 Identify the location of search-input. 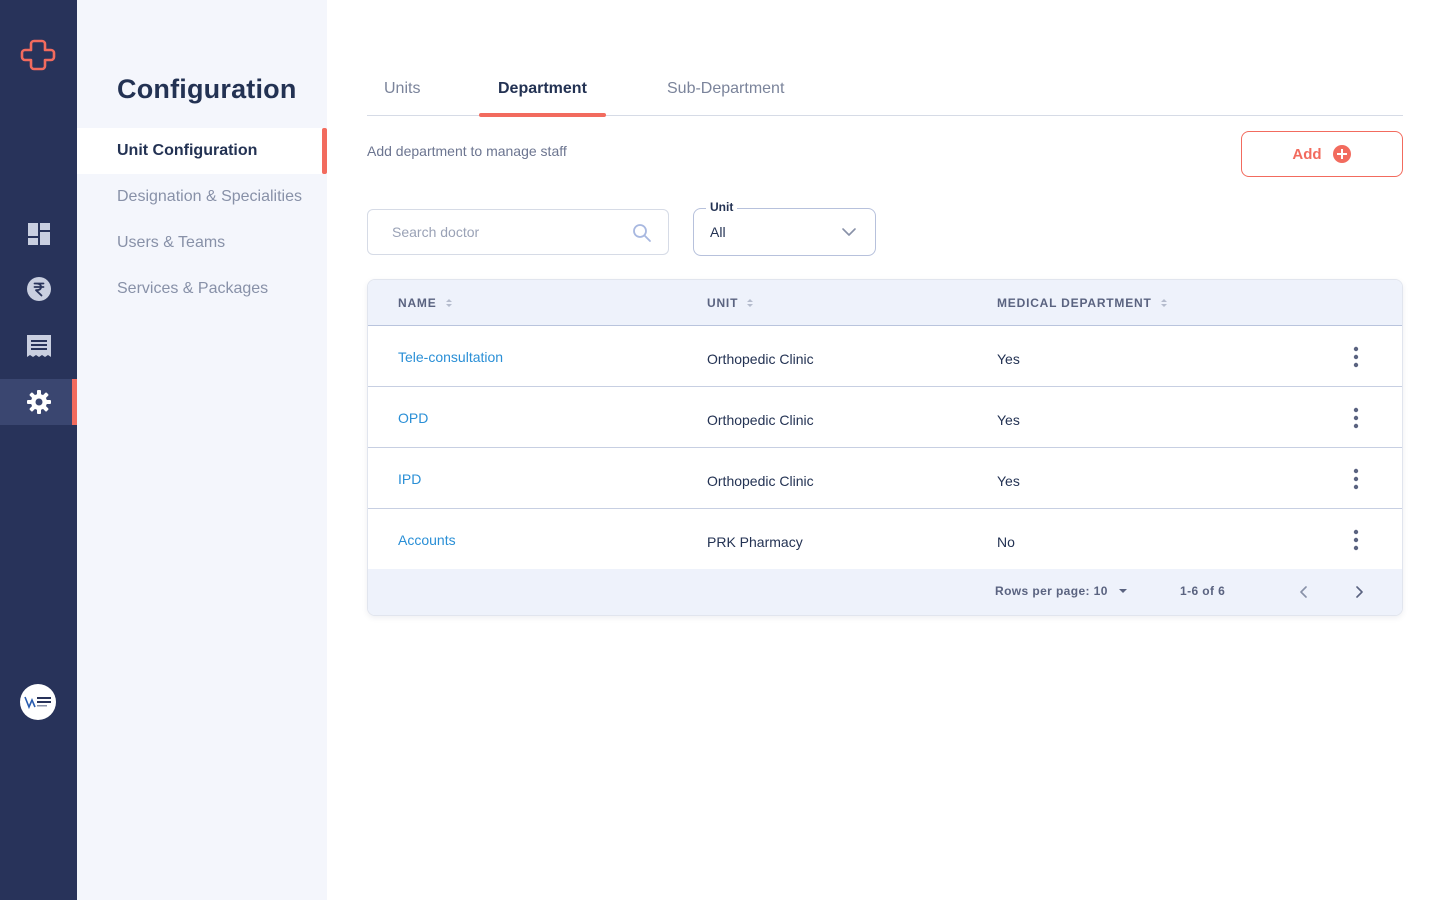
(498, 232).